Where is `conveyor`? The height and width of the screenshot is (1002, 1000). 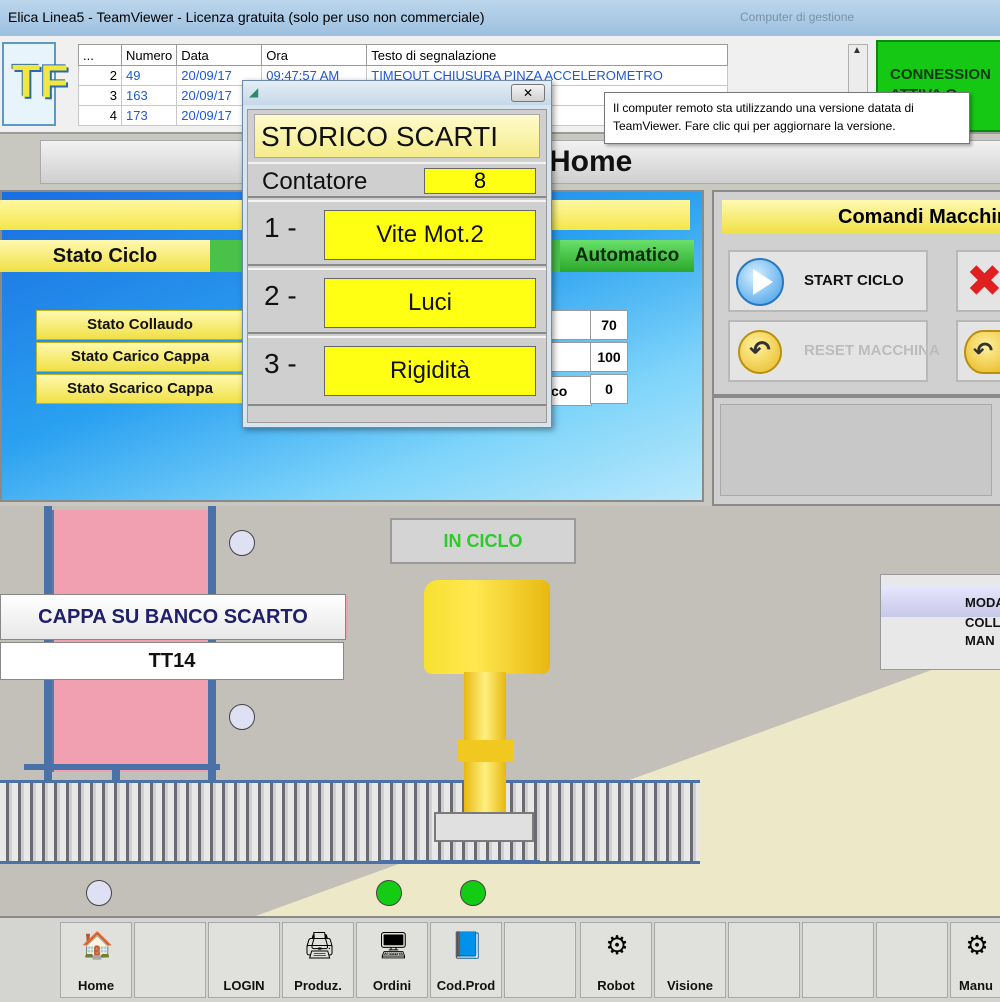 conveyor is located at coordinates (350, 822).